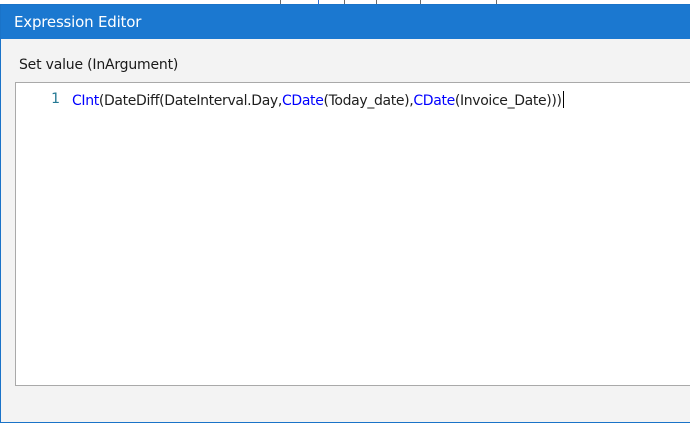 This screenshot has width=690, height=423. Describe the element at coordinates (345, 22) in the screenshot. I see `dialog-title: Expression Editor` at that location.